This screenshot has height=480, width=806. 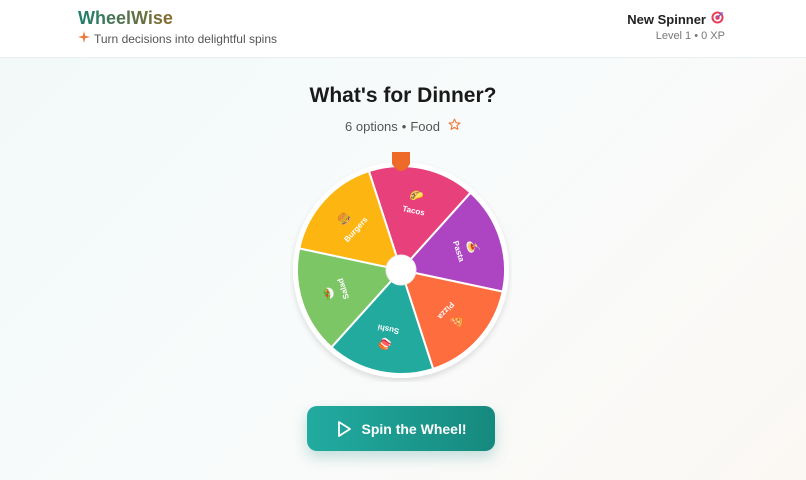 I want to click on target-icon, so click(x=717, y=19).